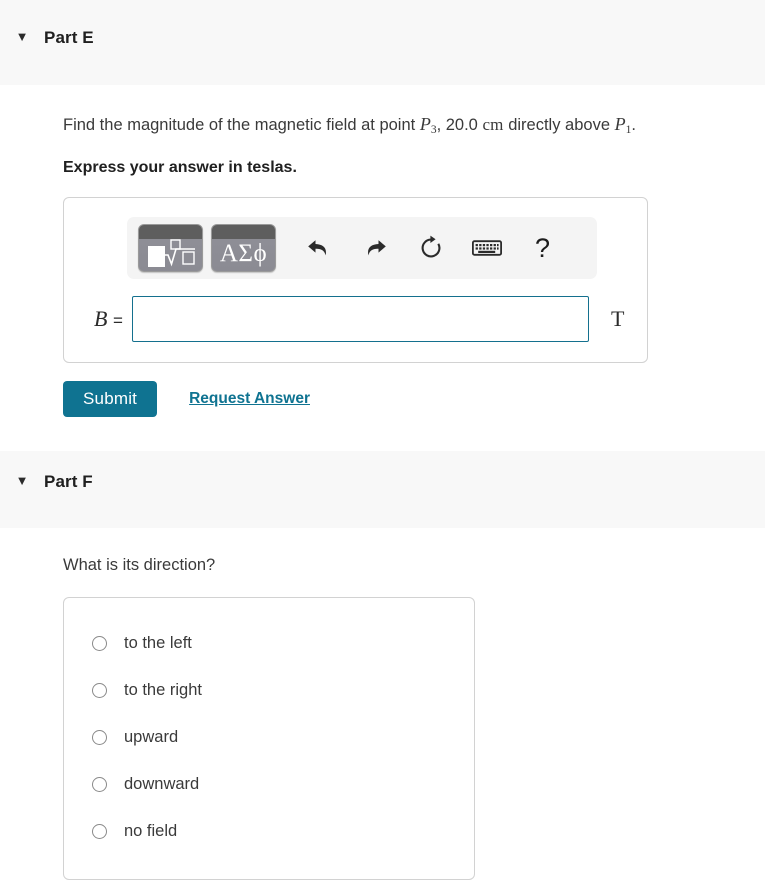 This screenshot has height=880, width=765. I want to click on undo-button, so click(318, 248).